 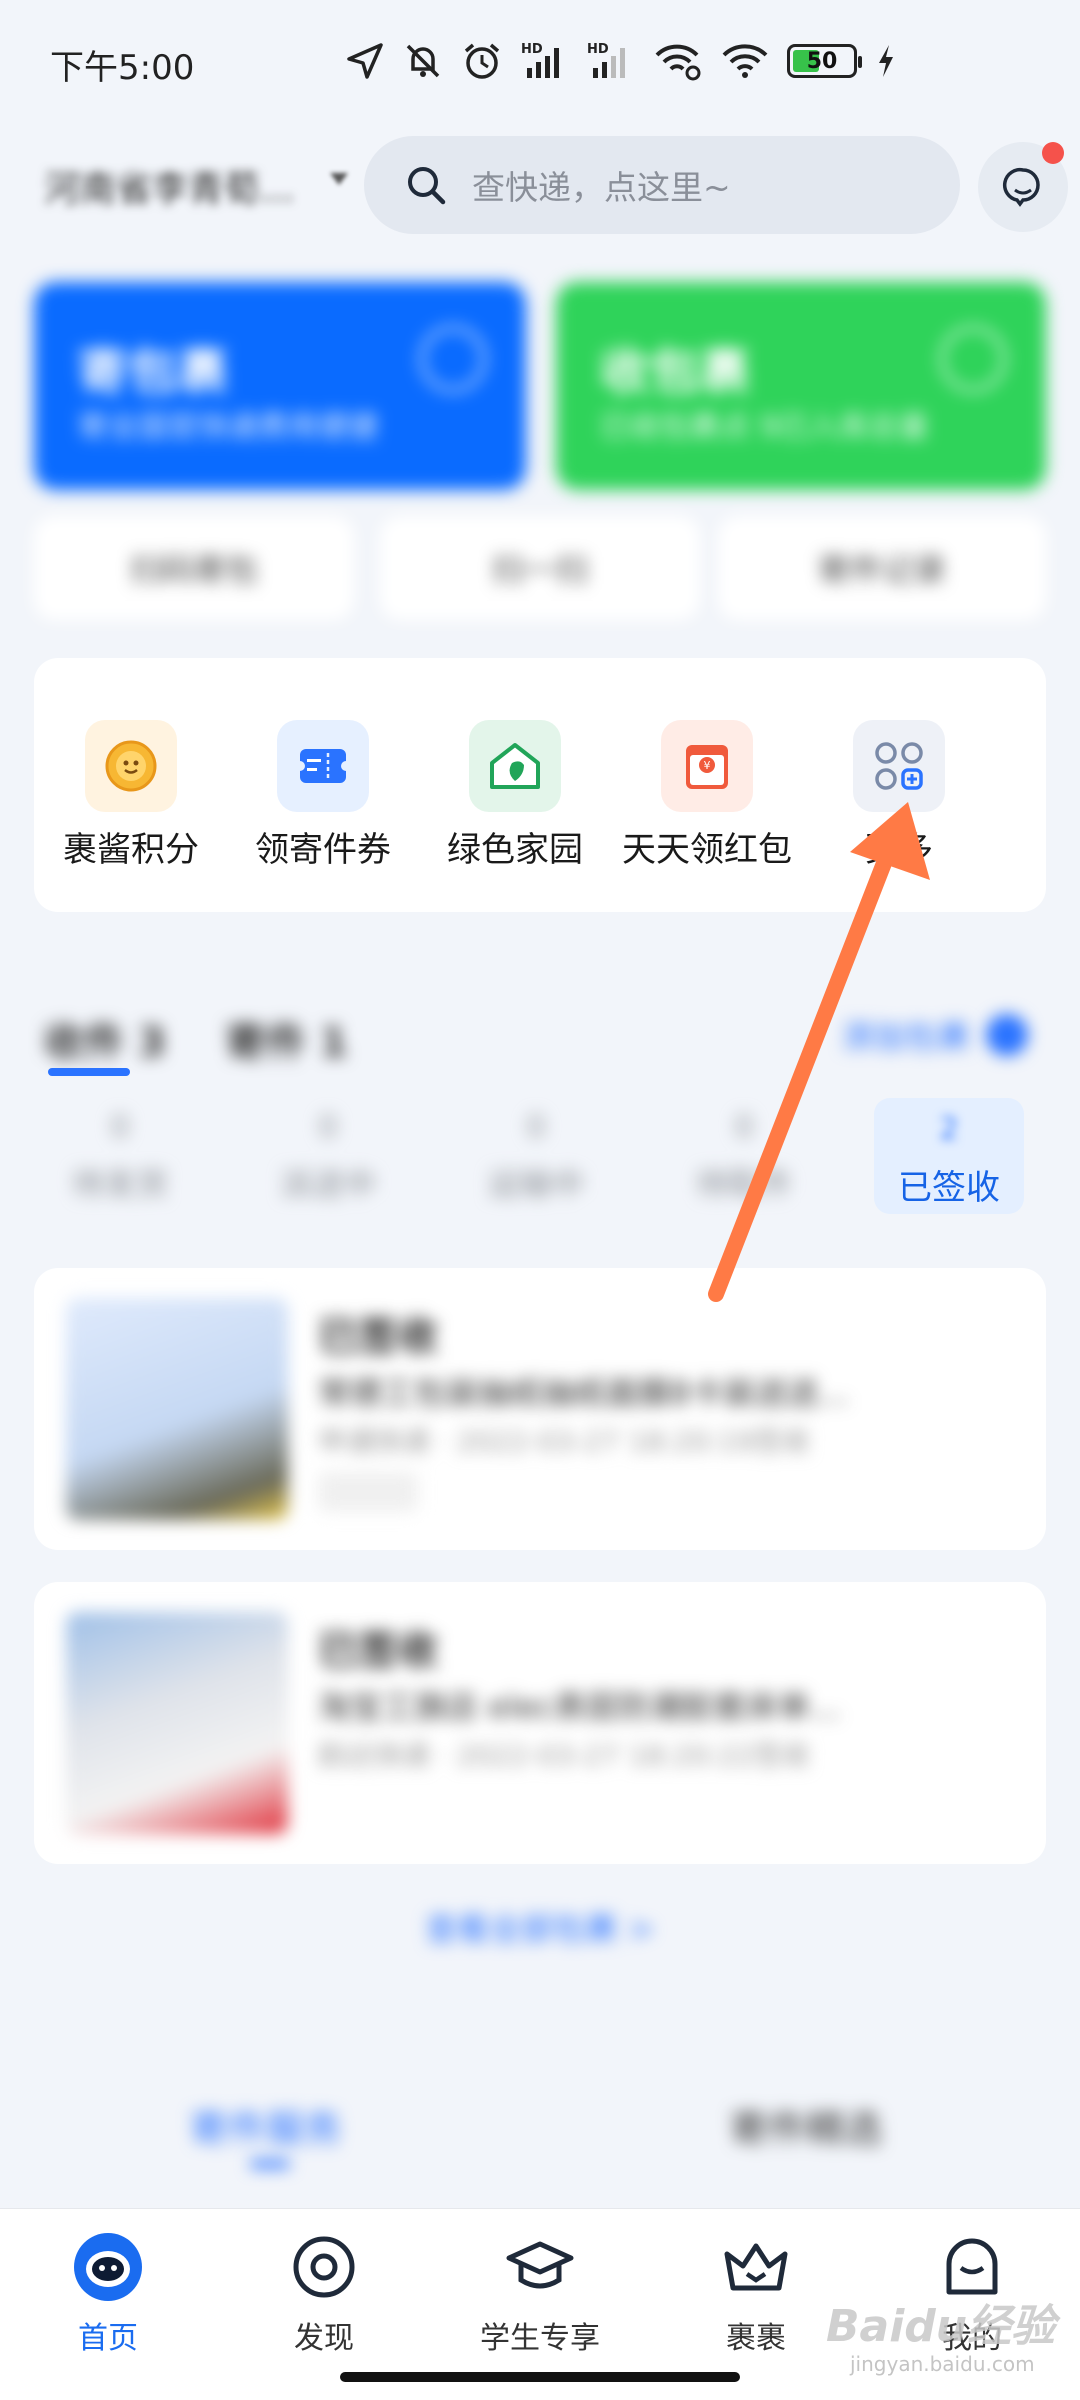 I want to click on service-red-packet: ¥ 天天领红包, so click(x=707, y=795).